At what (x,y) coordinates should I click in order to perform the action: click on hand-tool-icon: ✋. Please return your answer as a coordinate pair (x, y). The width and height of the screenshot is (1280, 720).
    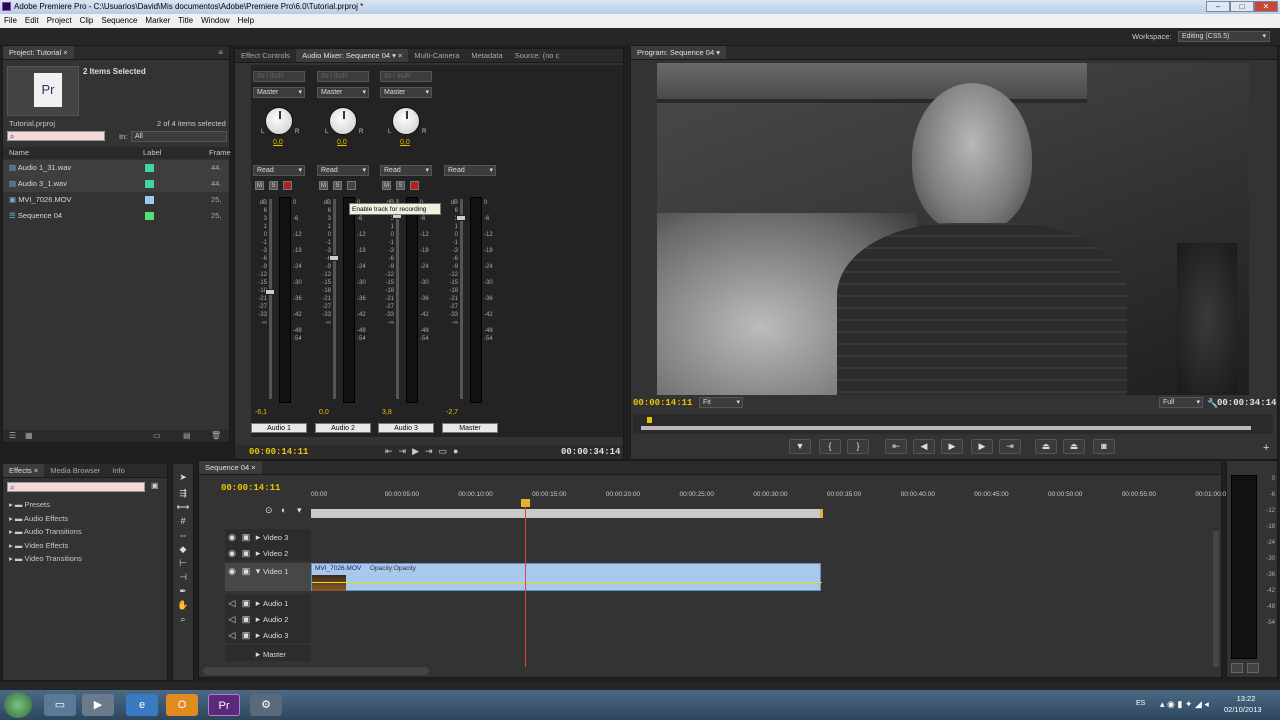
    Looking at the image, I should click on (183, 606).